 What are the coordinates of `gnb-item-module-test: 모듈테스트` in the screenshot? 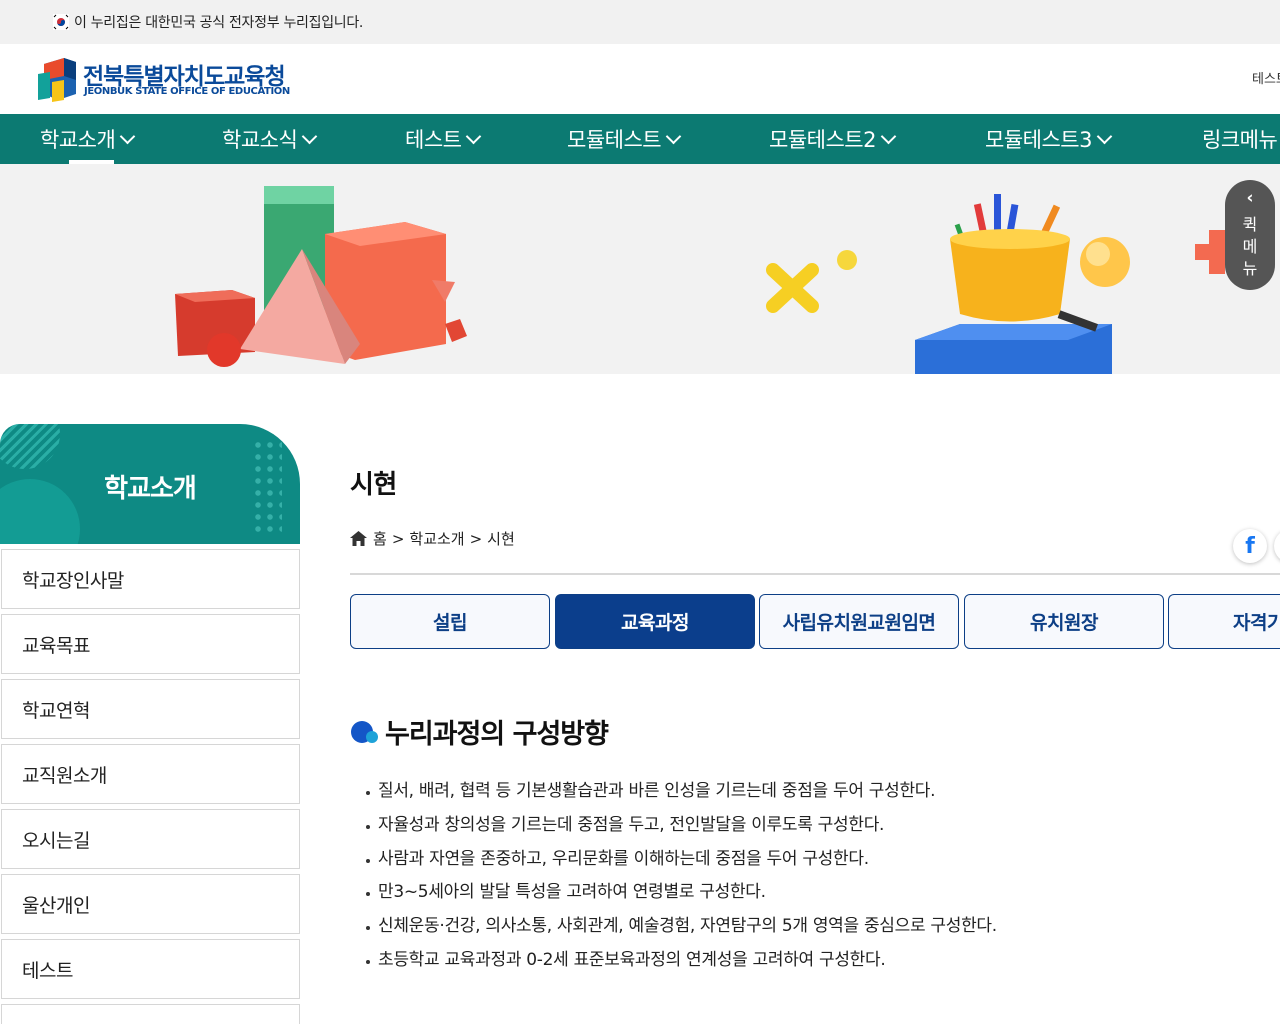 It's located at (624, 139).